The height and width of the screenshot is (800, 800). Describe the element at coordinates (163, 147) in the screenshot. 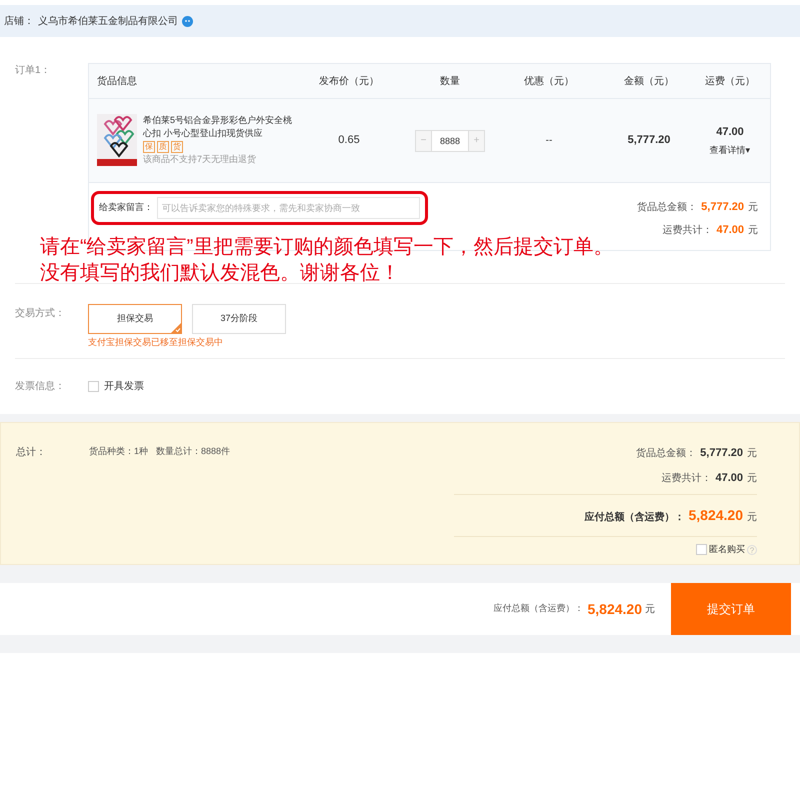

I see `service-badge: 质` at that location.